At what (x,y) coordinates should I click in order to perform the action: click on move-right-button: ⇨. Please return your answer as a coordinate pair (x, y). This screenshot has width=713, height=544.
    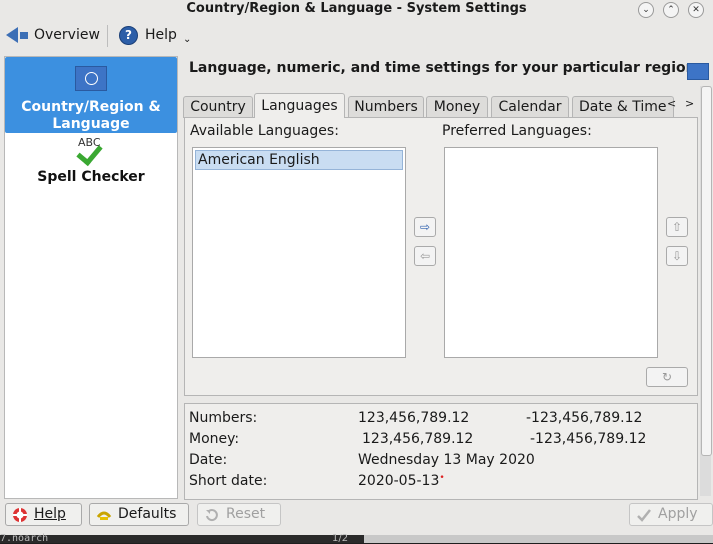
    Looking at the image, I should click on (425, 227).